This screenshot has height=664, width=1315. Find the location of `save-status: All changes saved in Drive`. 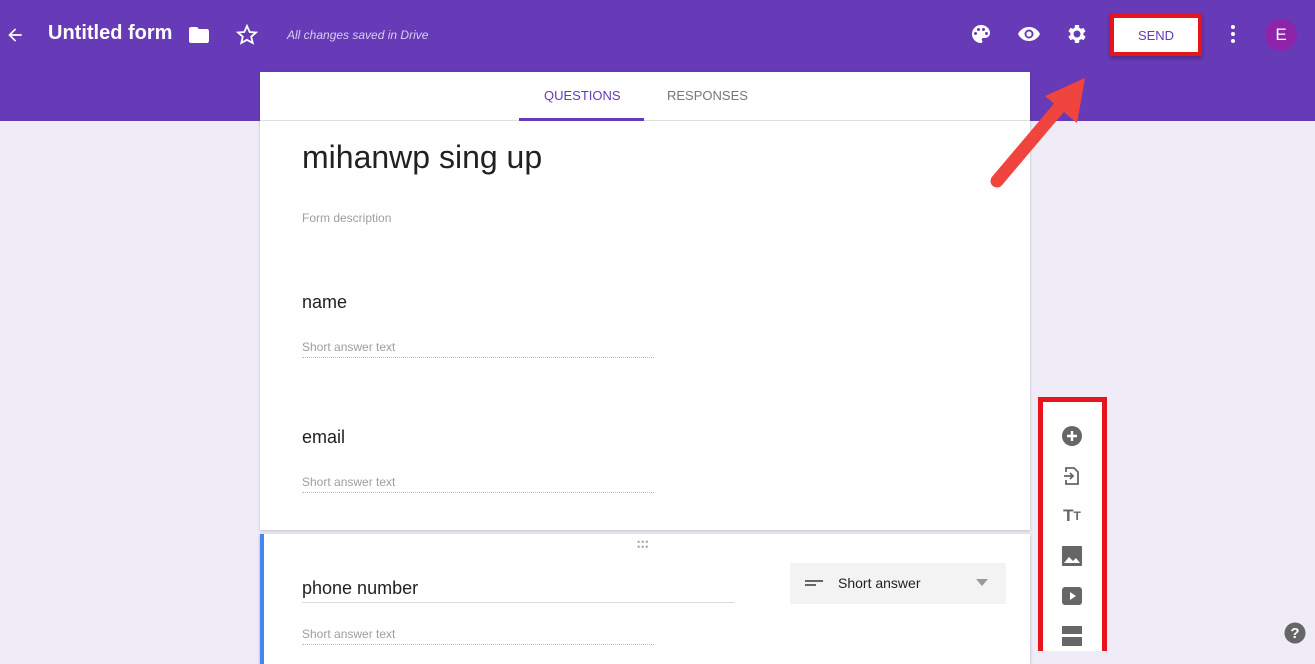

save-status: All changes saved in Drive is located at coordinates (358, 35).